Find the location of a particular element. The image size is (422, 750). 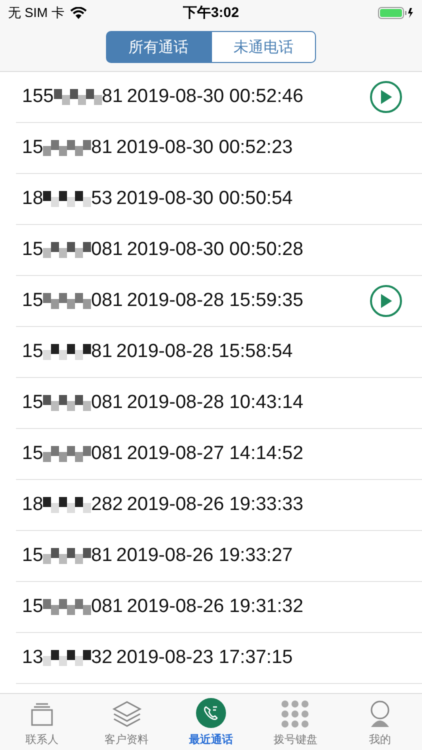

segment-tab: 未通电话 is located at coordinates (263, 47).